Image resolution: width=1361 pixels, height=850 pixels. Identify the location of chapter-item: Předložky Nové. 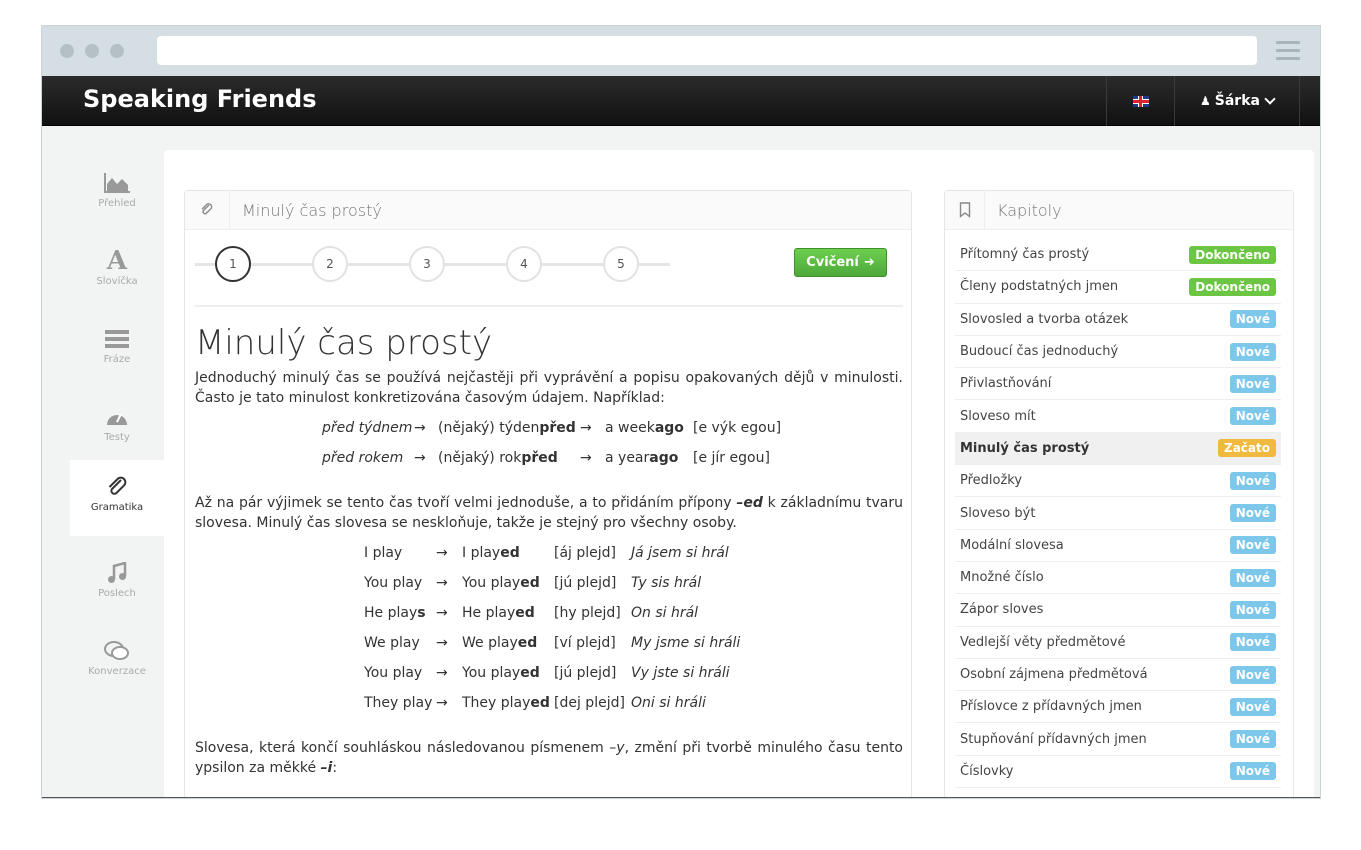
(1118, 481).